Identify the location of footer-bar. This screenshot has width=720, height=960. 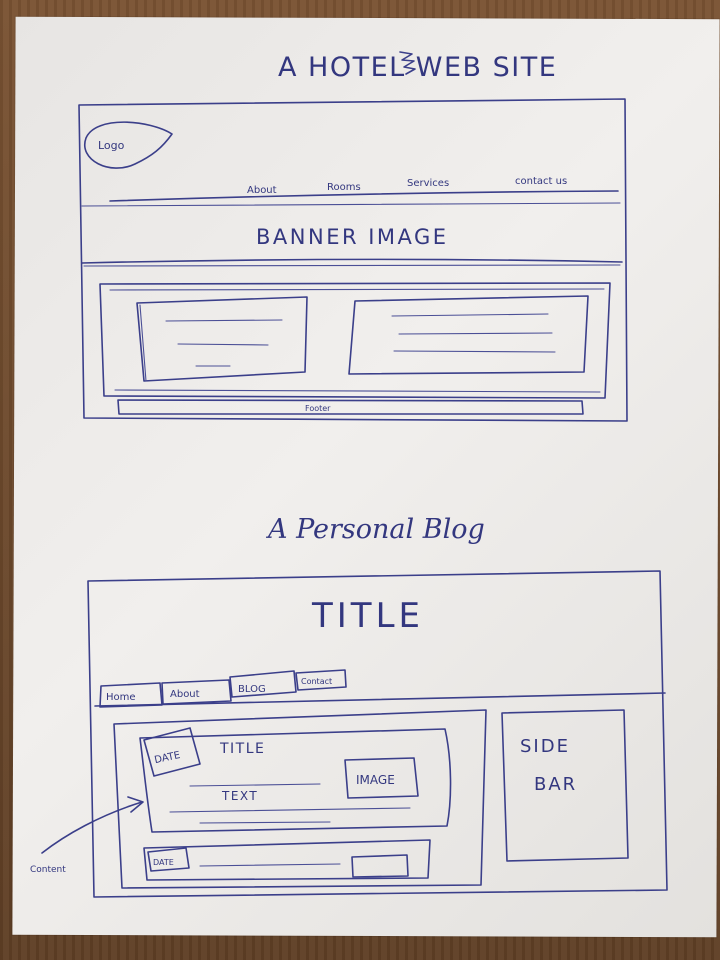
(350, 407).